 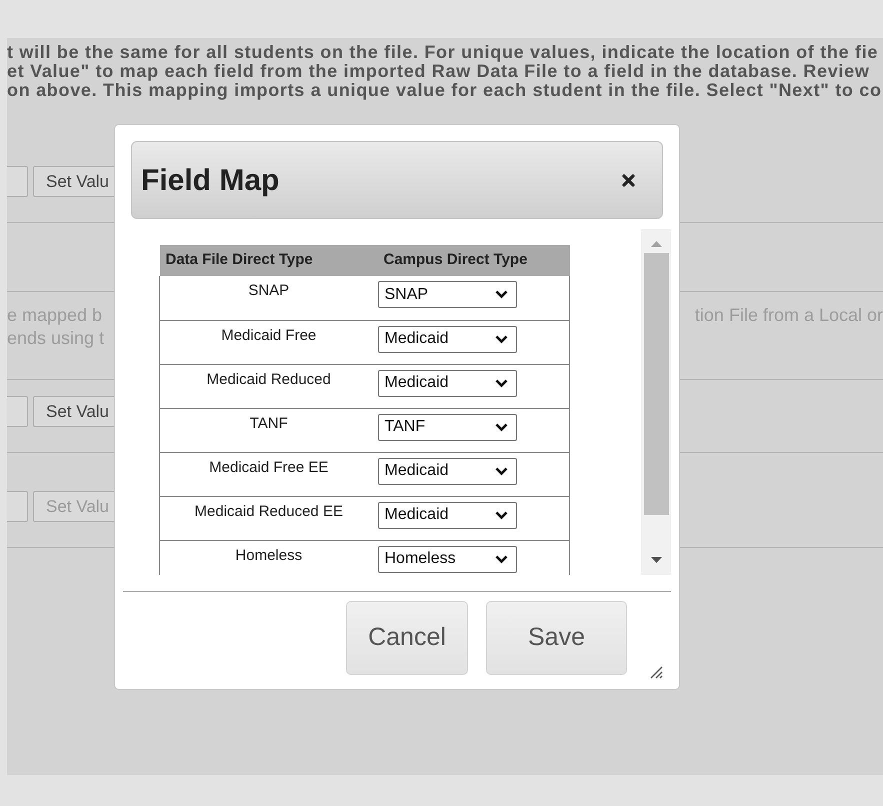 I want to click on scrollbar, so click(x=656, y=402).